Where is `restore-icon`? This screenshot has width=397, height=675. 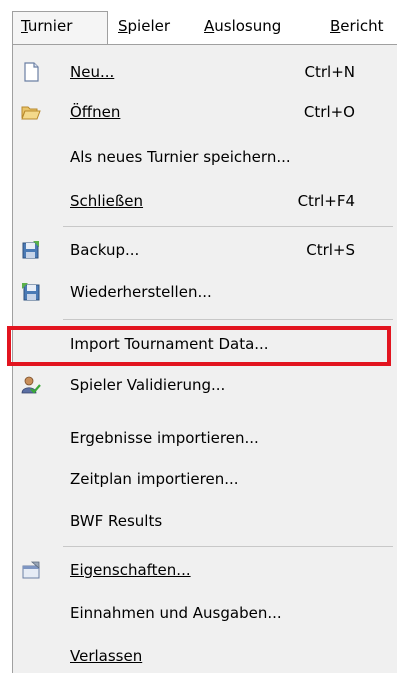
restore-icon is located at coordinates (31, 292).